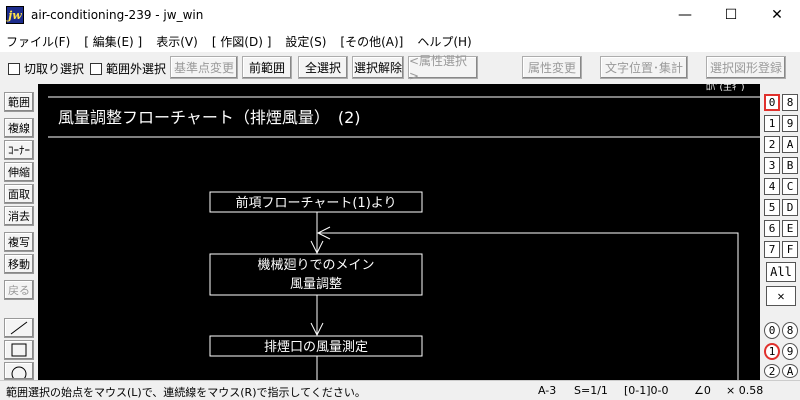  I want to click on flow-box-2-line1: 機械廻りでのメイン, so click(315, 265).